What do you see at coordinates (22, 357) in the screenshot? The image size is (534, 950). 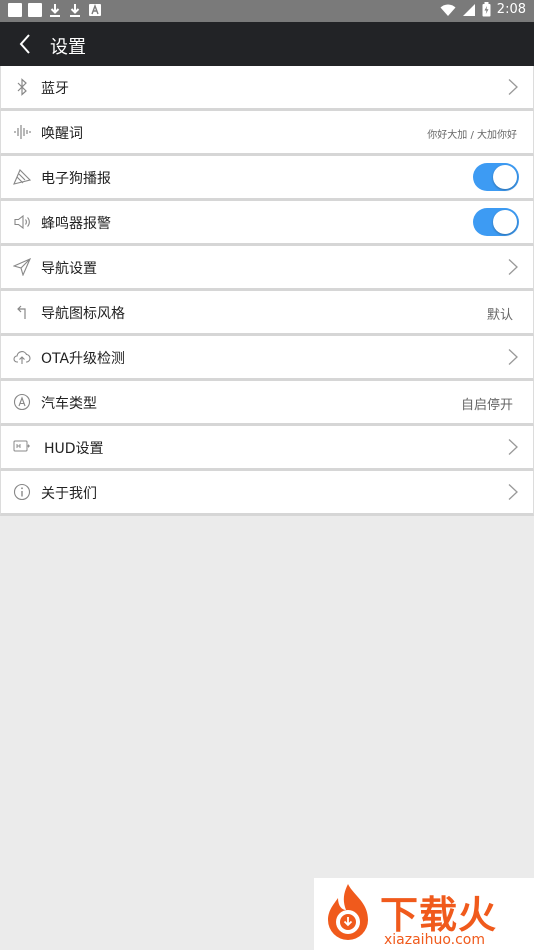 I see `cloud-upload-icon` at bounding box center [22, 357].